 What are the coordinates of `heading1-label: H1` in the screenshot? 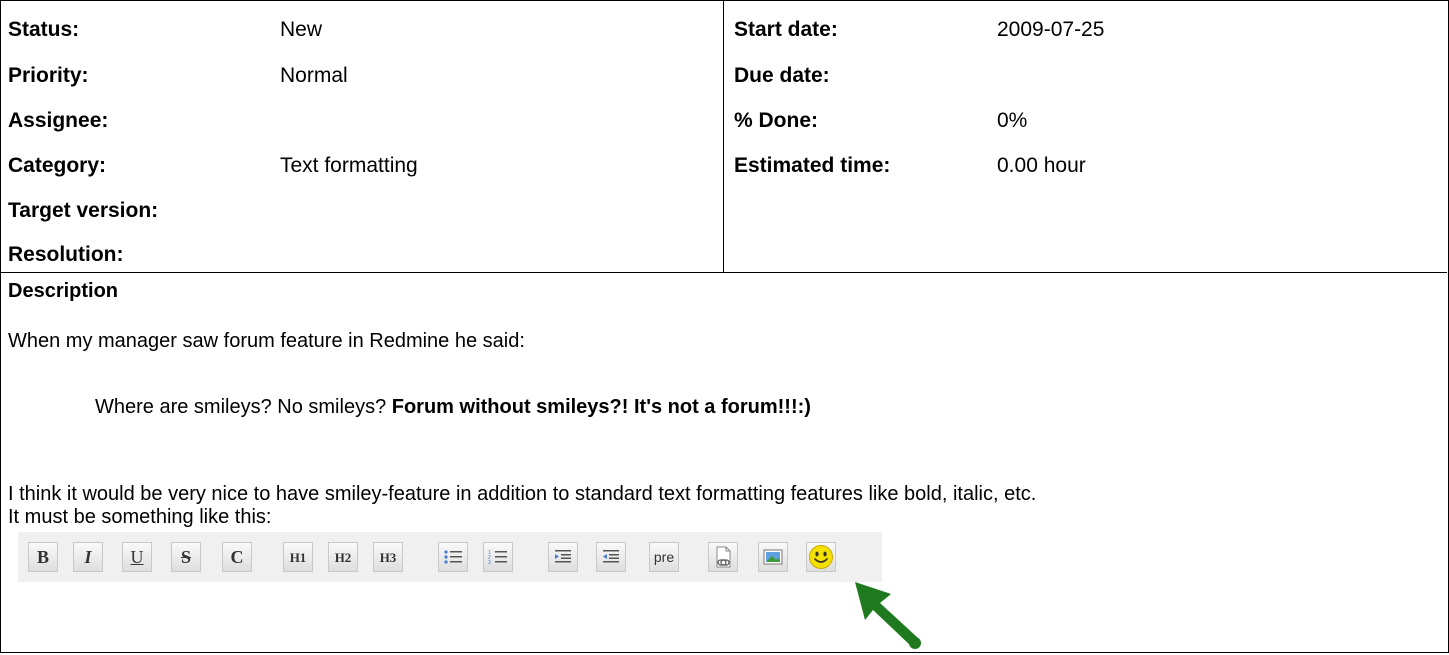 It's located at (298, 557).